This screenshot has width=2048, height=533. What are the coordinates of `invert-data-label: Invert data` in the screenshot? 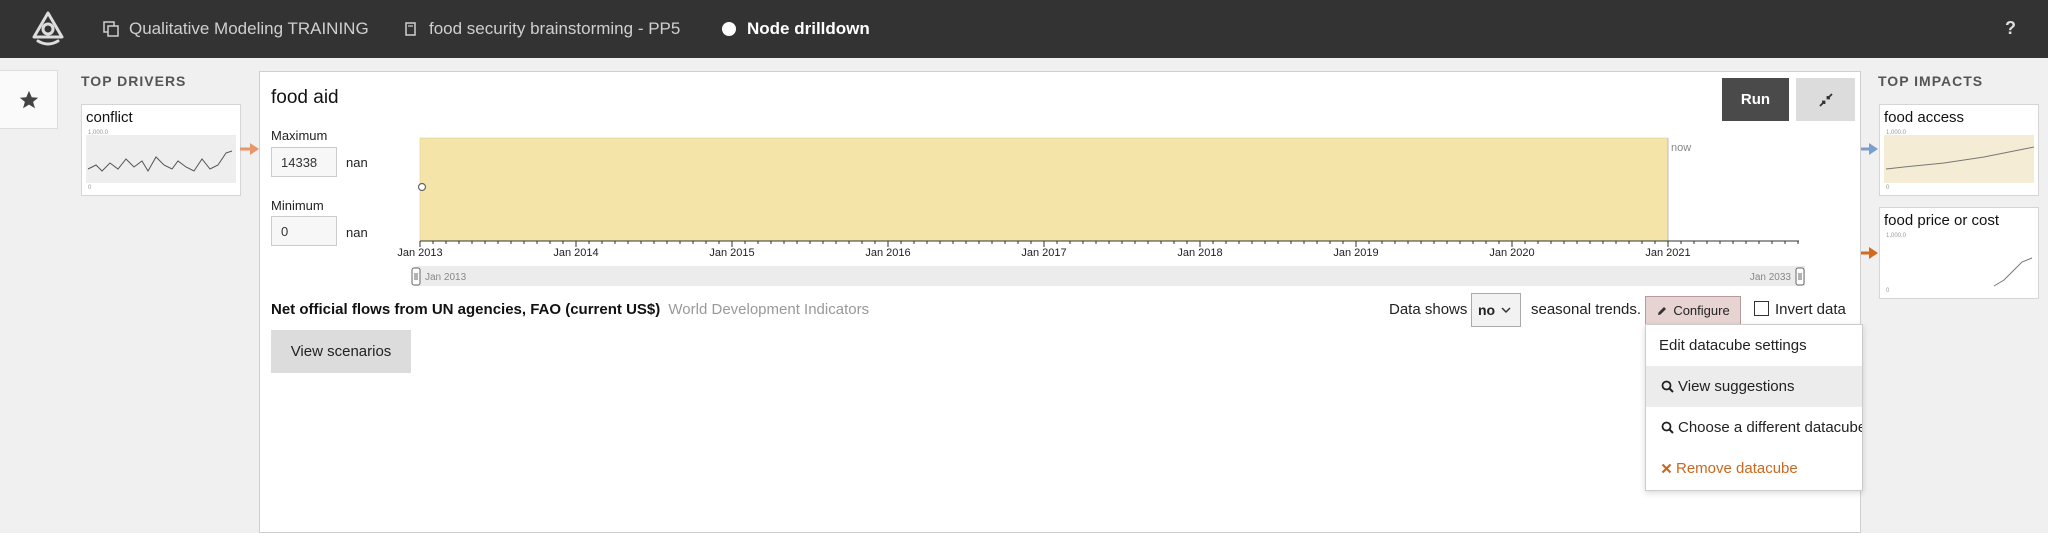 It's located at (1810, 309).